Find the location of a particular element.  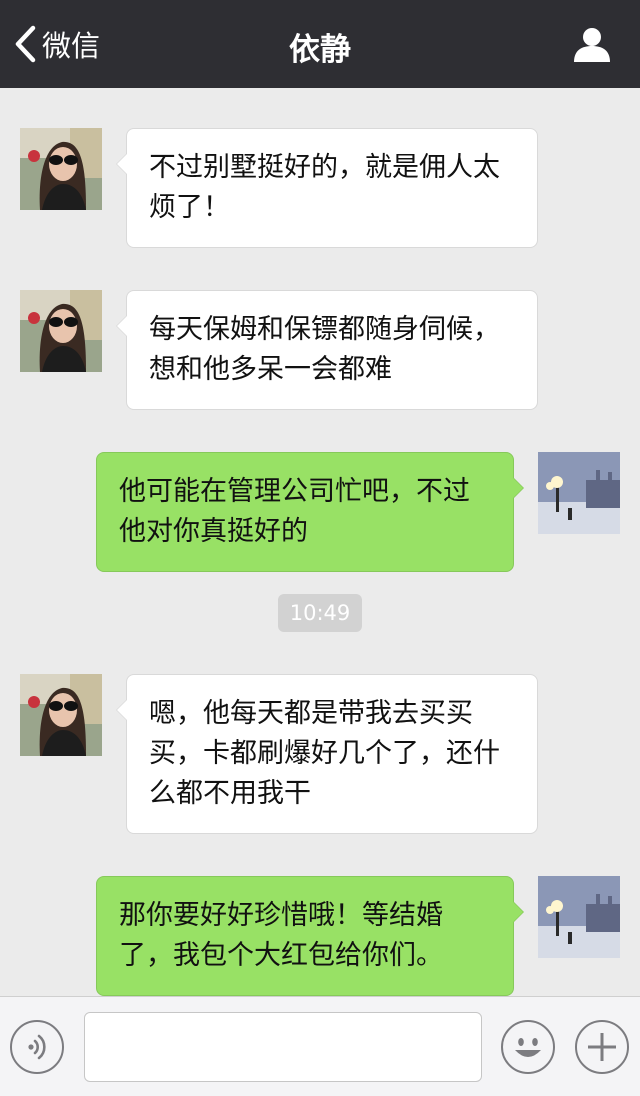

plus-icon is located at coordinates (602, 1054).